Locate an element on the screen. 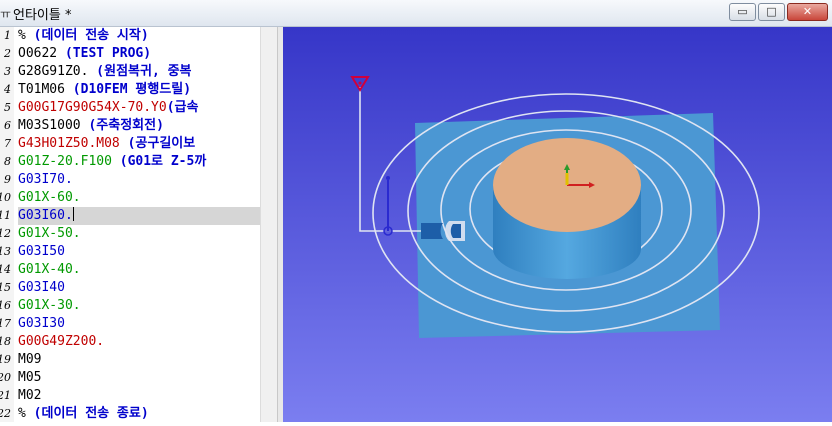 The height and width of the screenshot is (426, 832). code-line: 11 G03I60. is located at coordinates (138, 216).